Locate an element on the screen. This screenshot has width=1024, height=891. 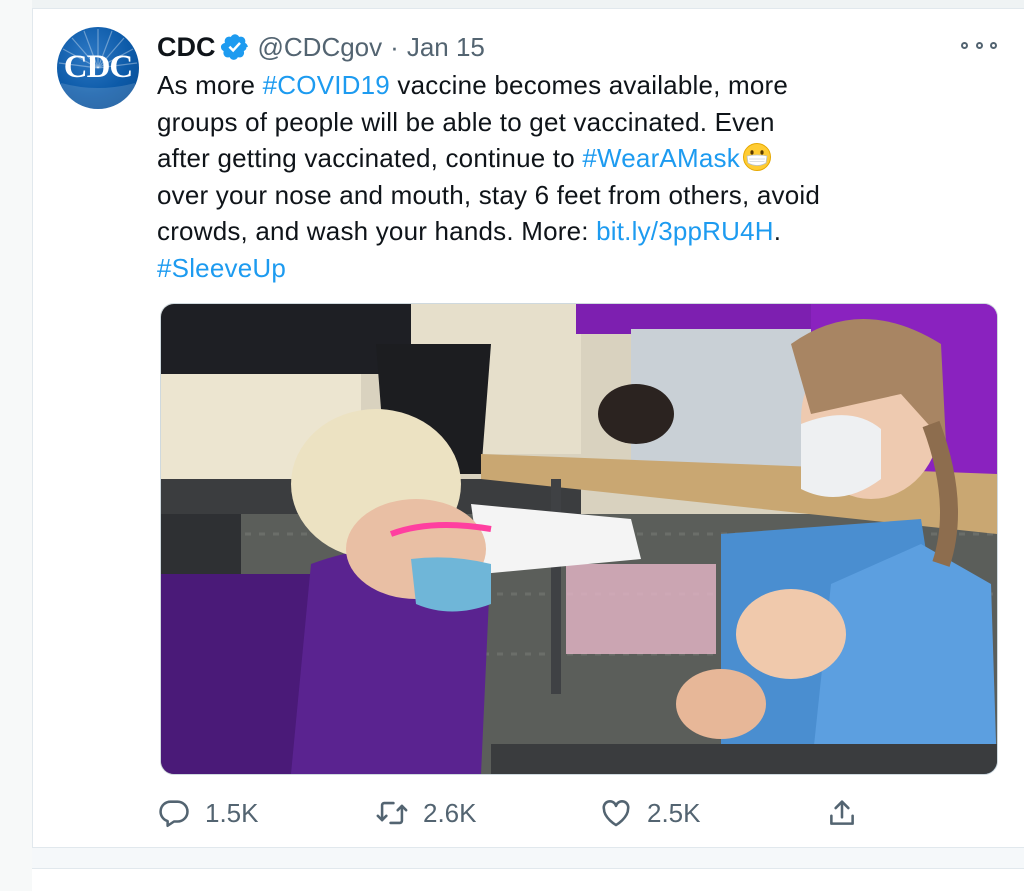
hashtag-sleeveup-link: #SleeveUp is located at coordinates (221, 268).